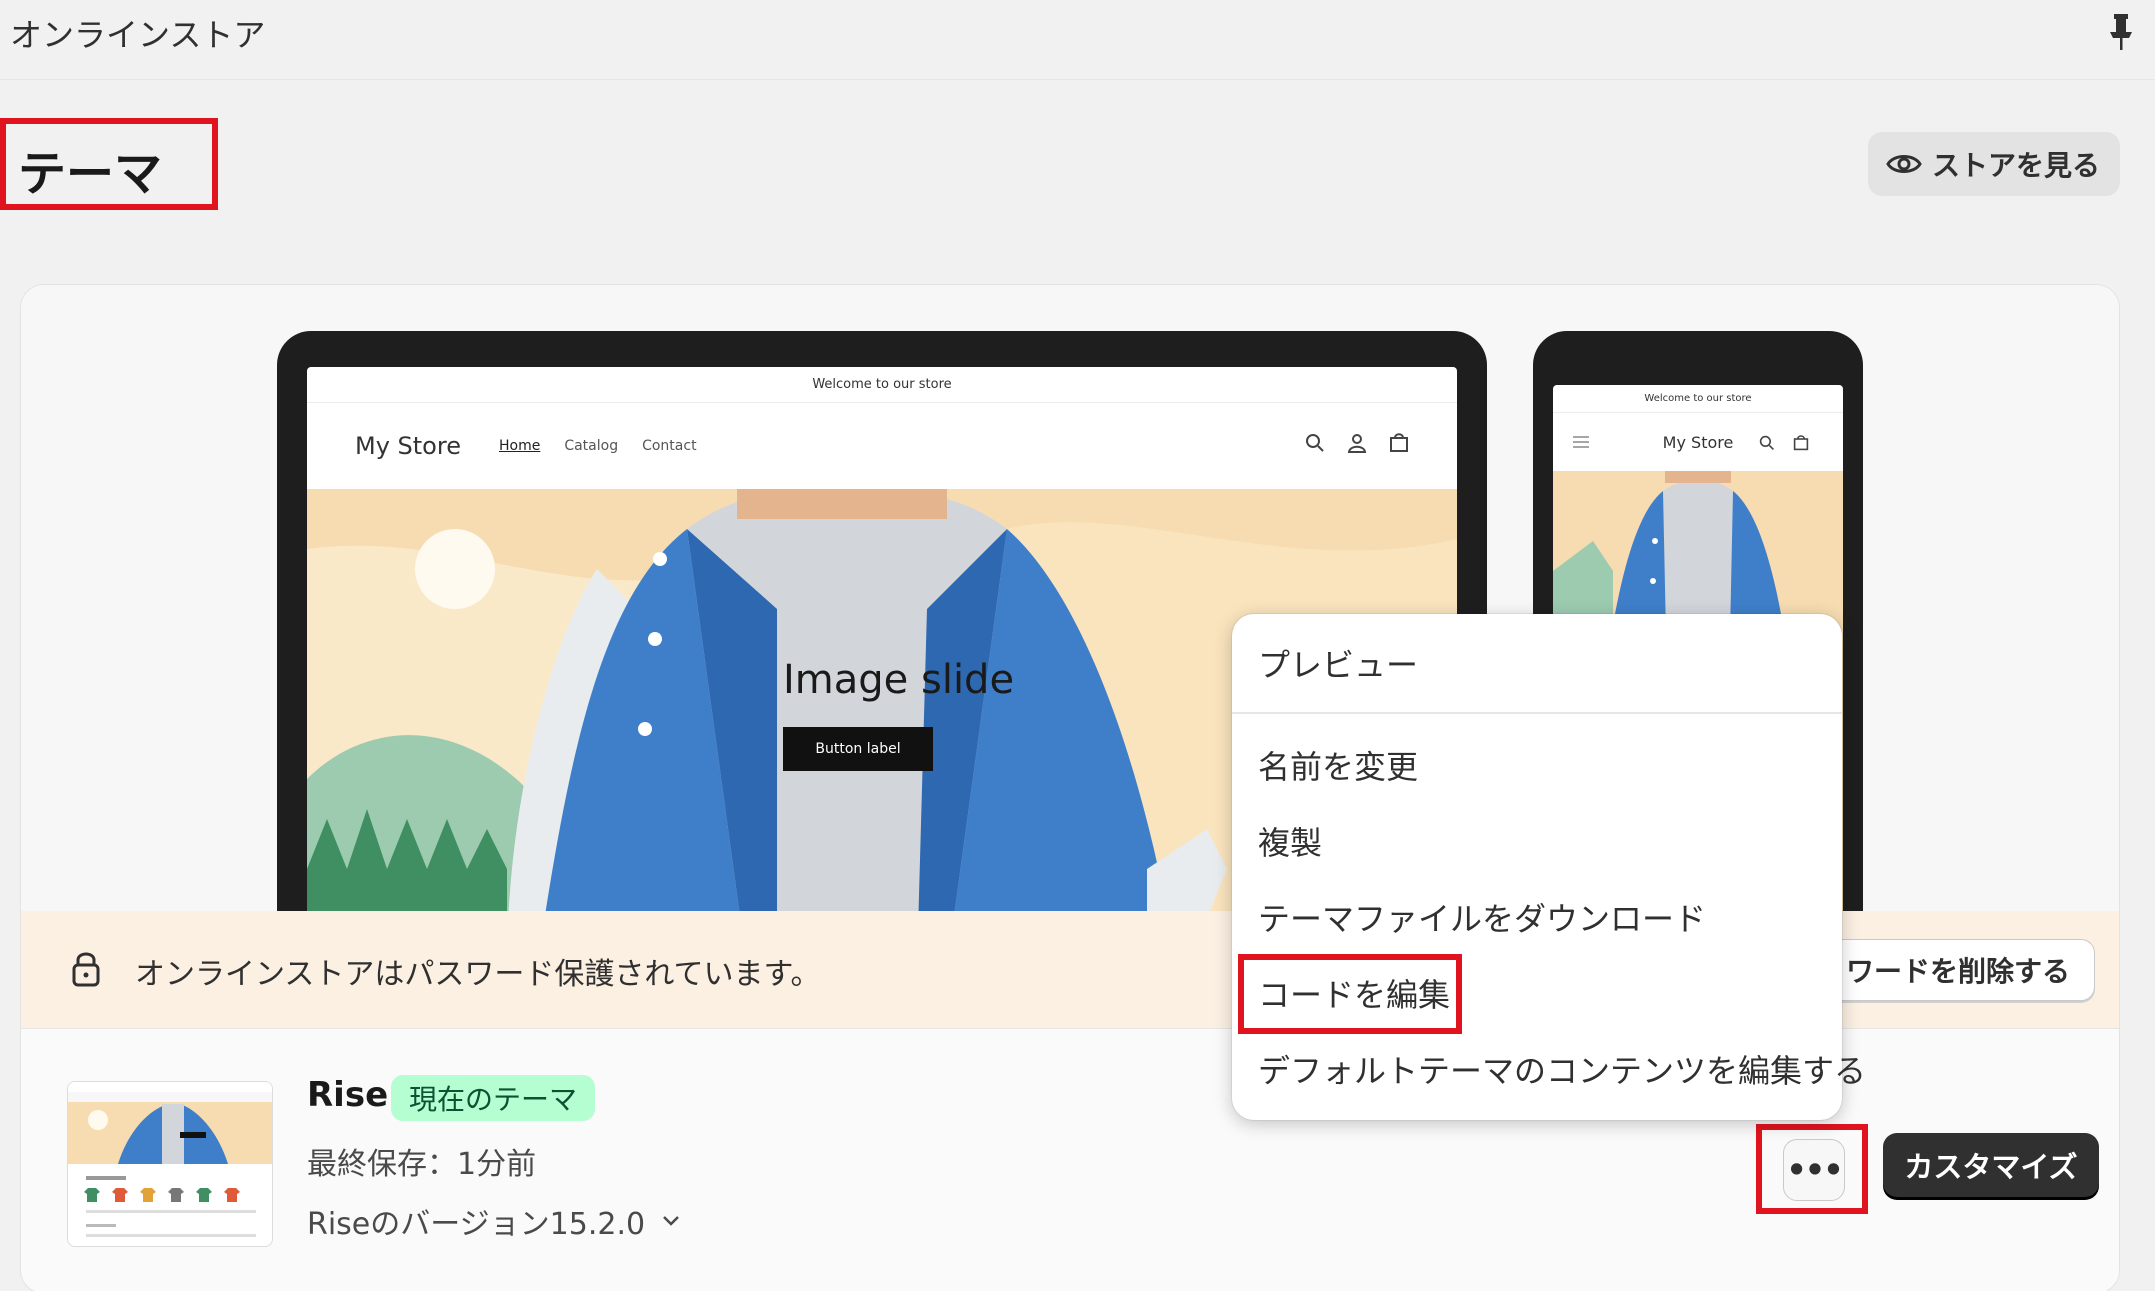 This screenshot has height=1291, width=2155. What do you see at coordinates (1077, 40) in the screenshot?
I see `top-bar: オンラインストア` at bounding box center [1077, 40].